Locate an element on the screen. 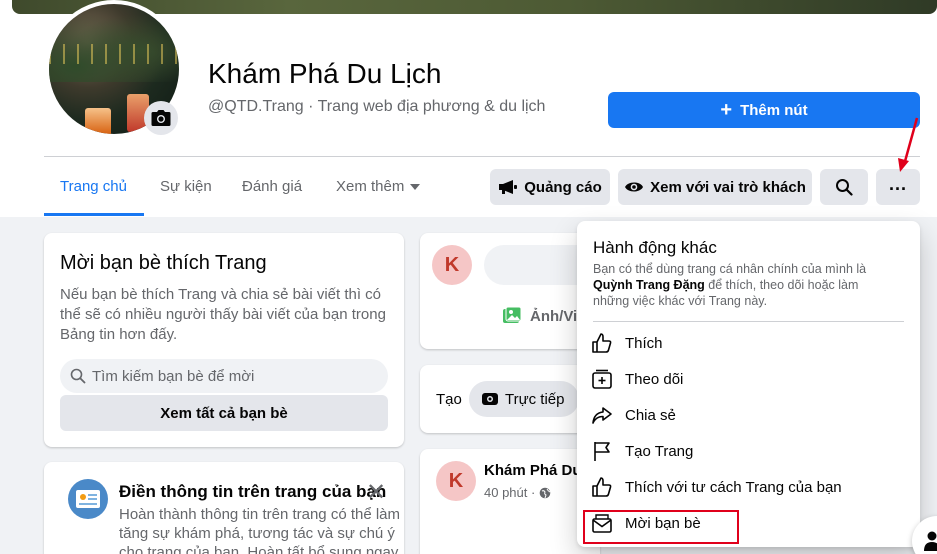 This screenshot has height=554, width=937. post-timestamp: 40 phút · is located at coordinates (517, 492).